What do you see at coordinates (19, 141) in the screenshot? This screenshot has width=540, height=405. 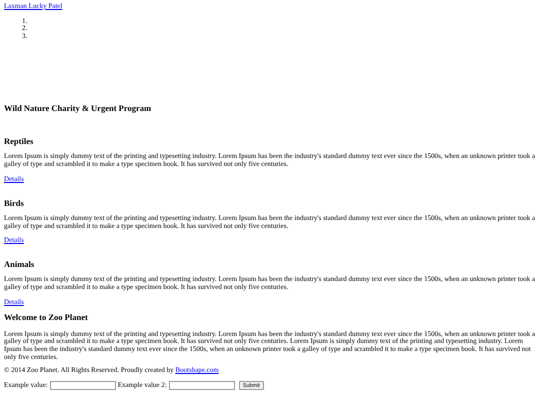 I see `section-heading: Reptiles` at bounding box center [19, 141].